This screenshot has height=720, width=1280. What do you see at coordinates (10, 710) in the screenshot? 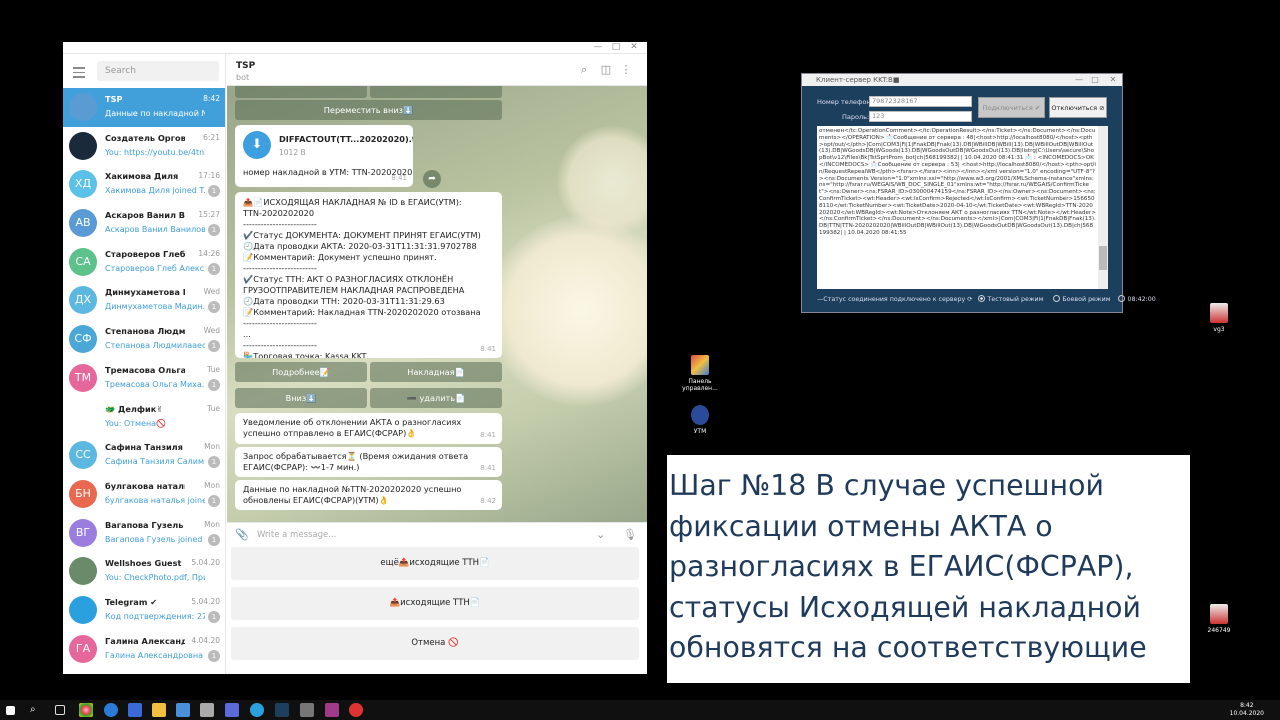
I see `start-icon` at bounding box center [10, 710].